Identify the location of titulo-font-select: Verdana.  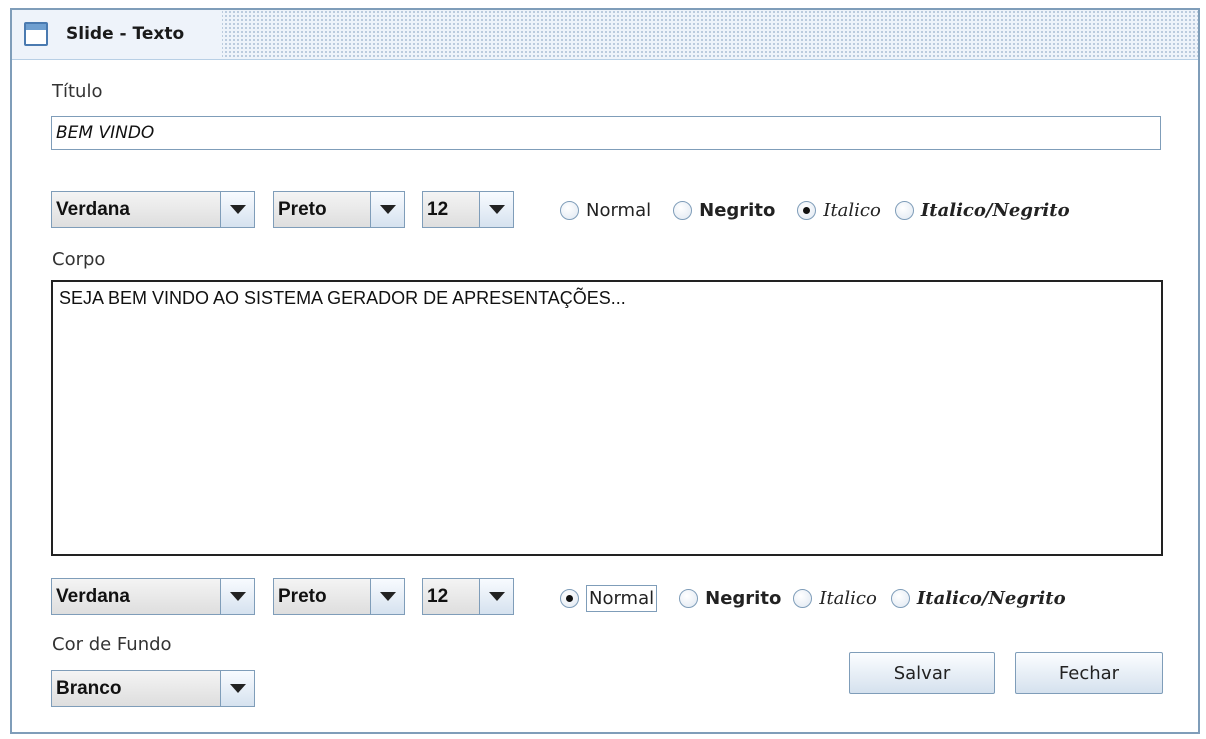
(153, 209).